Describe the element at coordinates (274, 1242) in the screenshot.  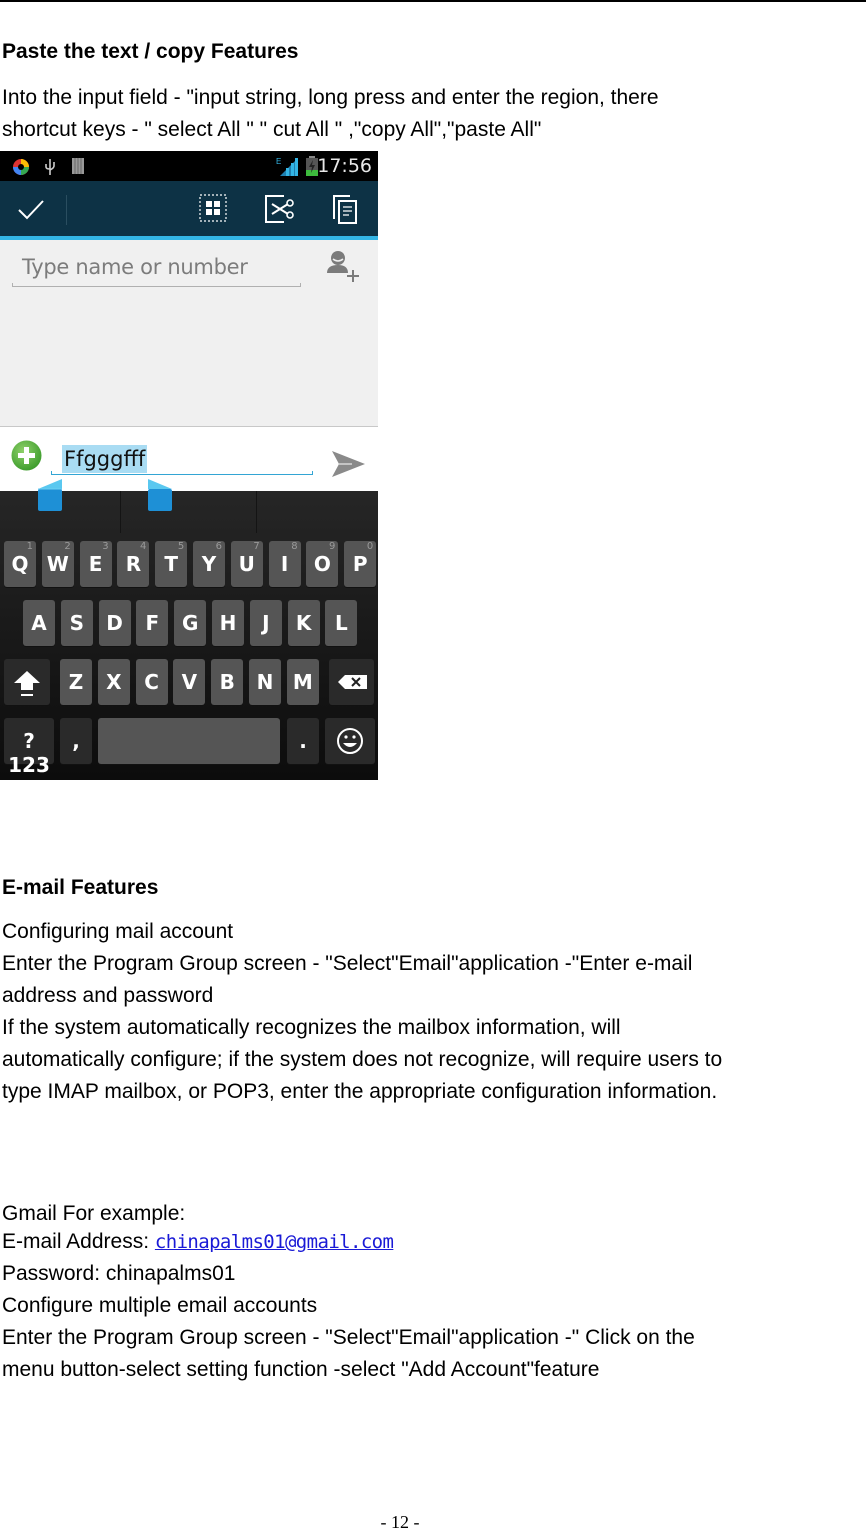
I see `email-link: chinapalms01@gmail.com` at that location.